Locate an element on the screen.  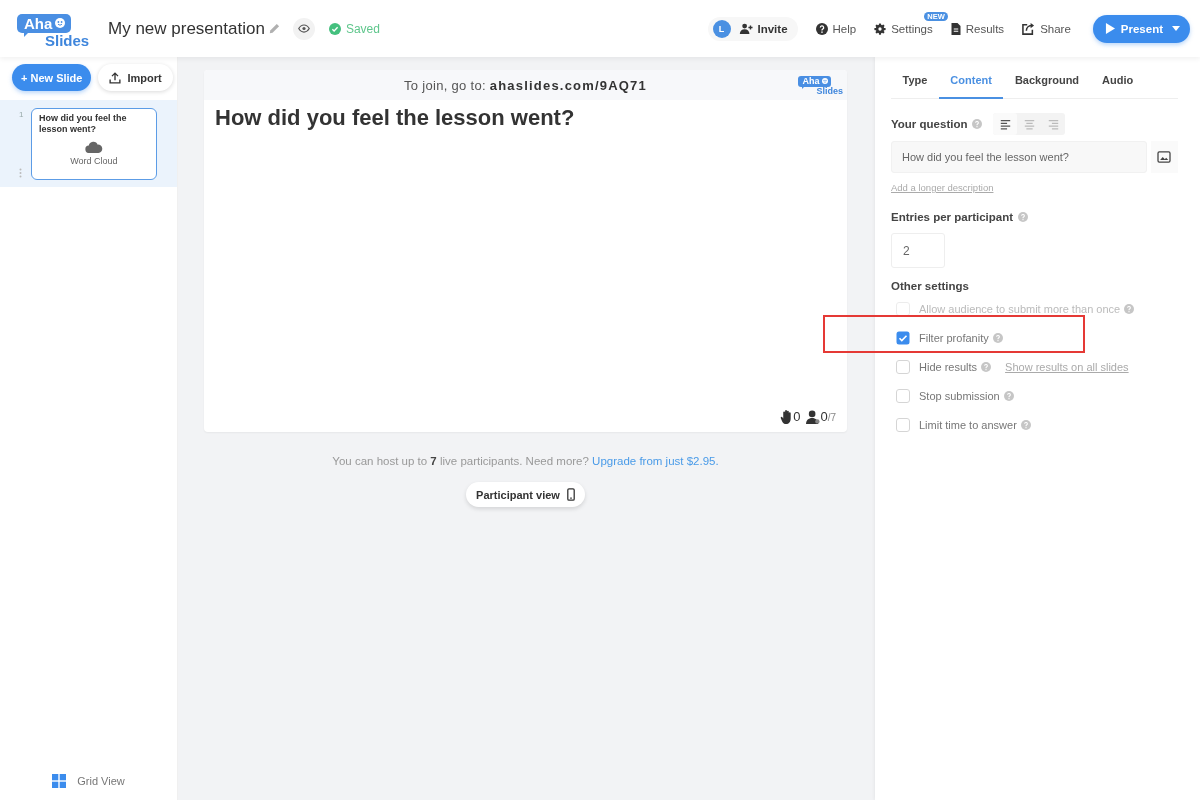
document-icon is located at coordinates (955, 28).